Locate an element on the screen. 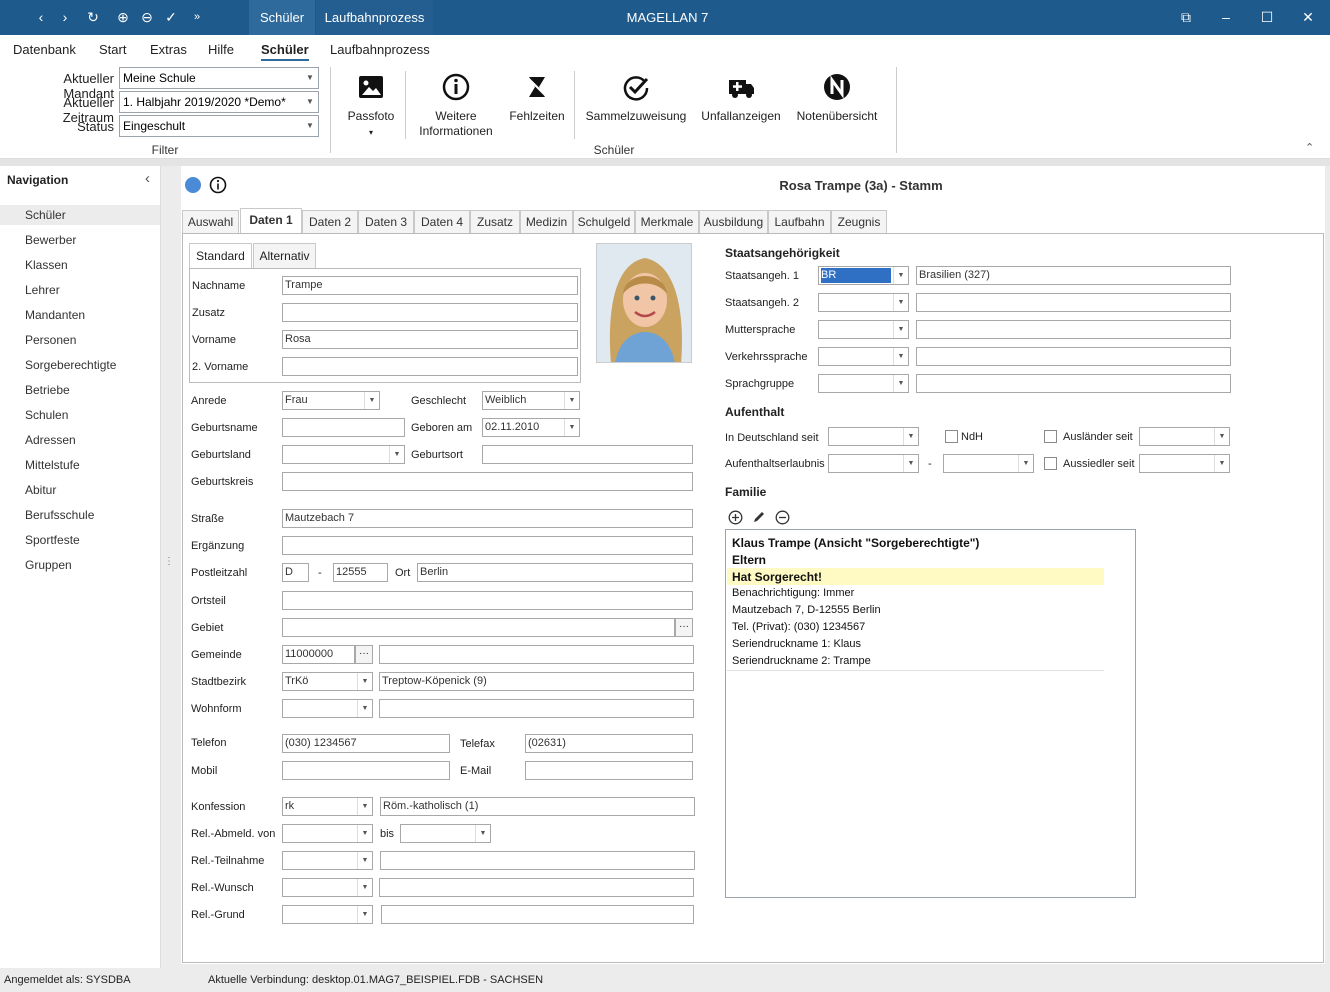  notenuebersicht-button: Notenübersicht is located at coordinates (837, 98).